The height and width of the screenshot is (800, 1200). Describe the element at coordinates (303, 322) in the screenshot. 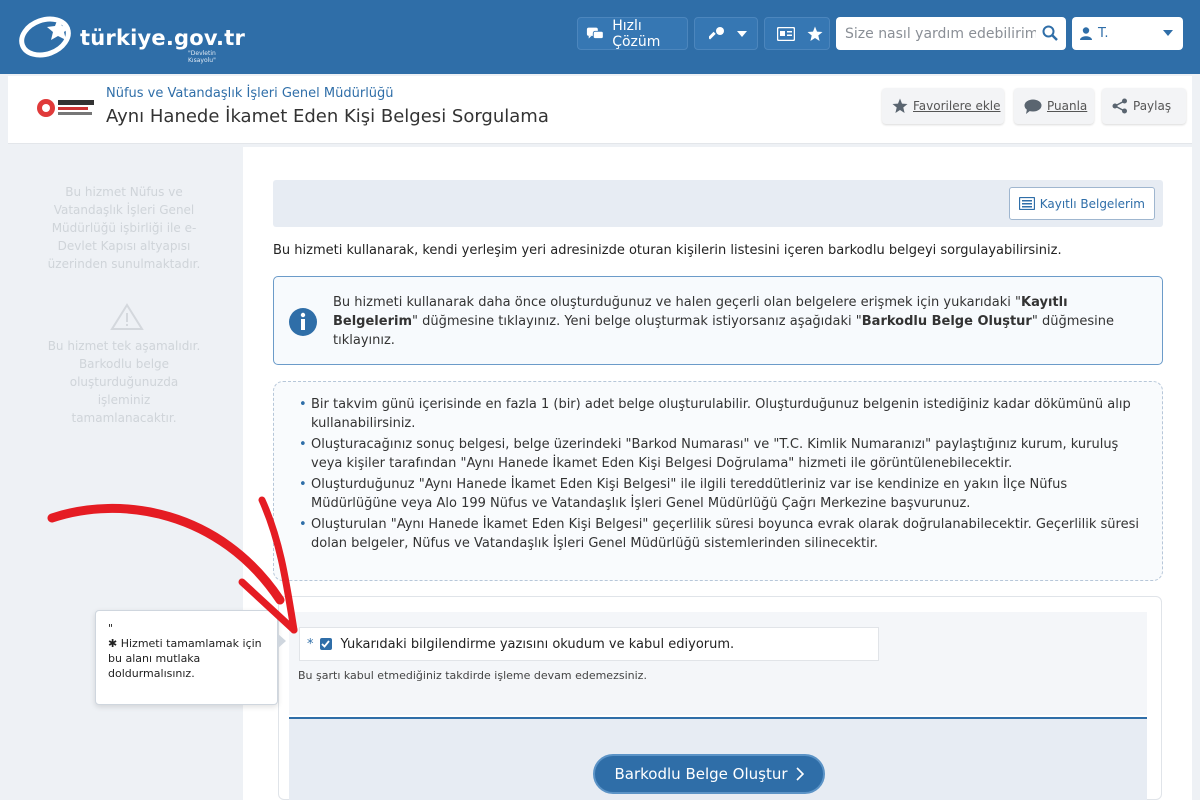

I see `info-icon` at that location.